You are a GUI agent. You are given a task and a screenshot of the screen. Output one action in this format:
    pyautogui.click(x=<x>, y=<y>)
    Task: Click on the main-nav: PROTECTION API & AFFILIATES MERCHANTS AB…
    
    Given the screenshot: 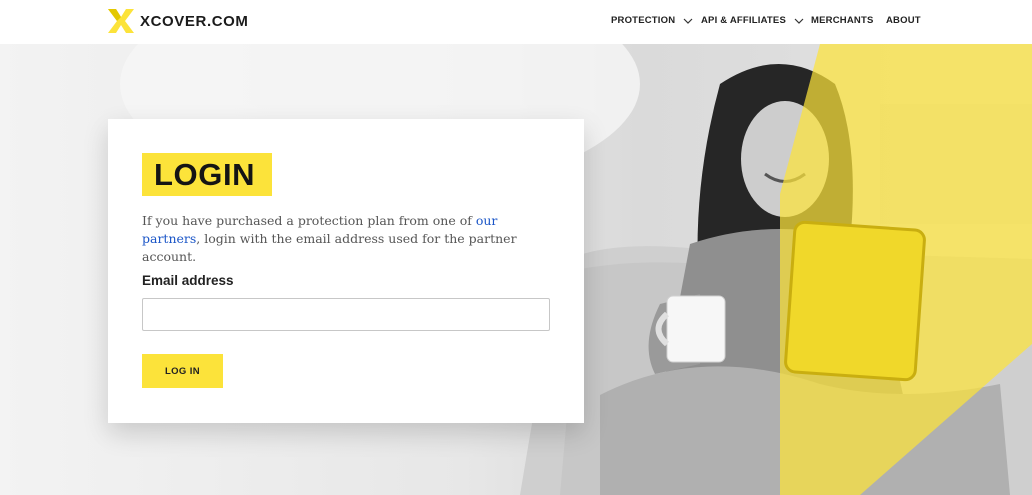 What is the action you would take?
    pyautogui.click(x=516, y=22)
    